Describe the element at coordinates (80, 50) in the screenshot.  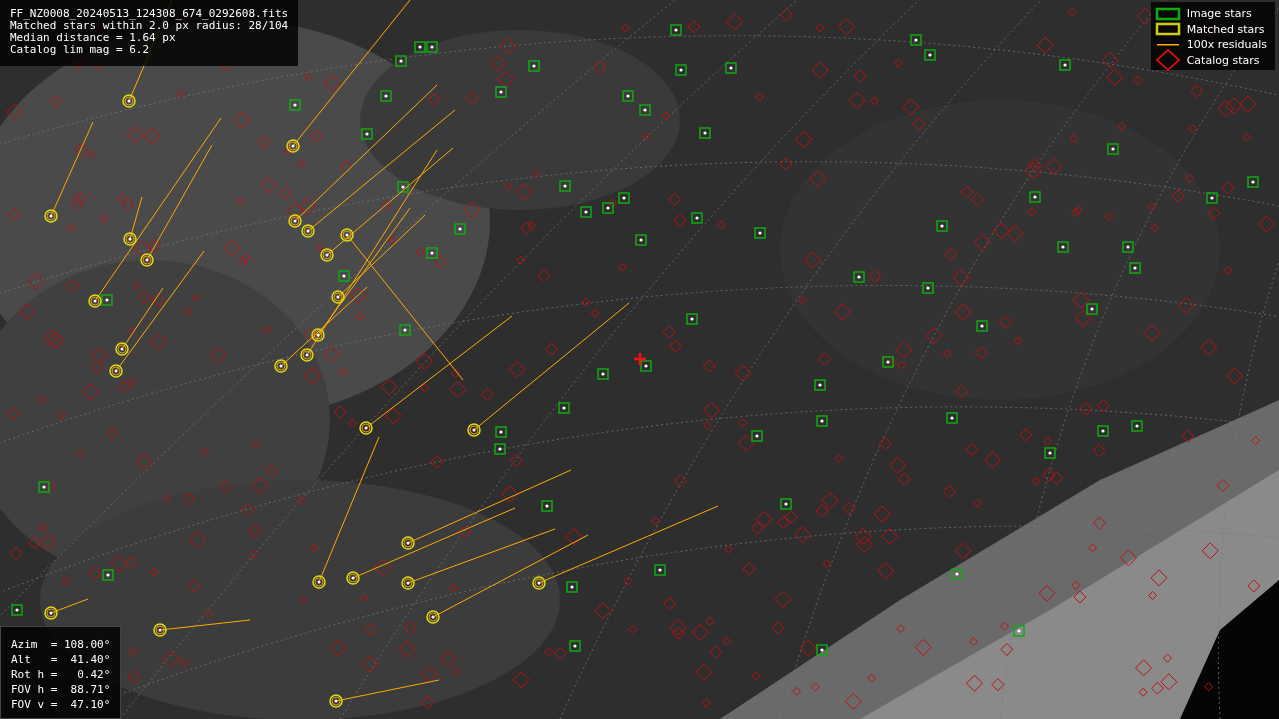
I see `info-text: Catalog lim mag = 6.2` at that location.